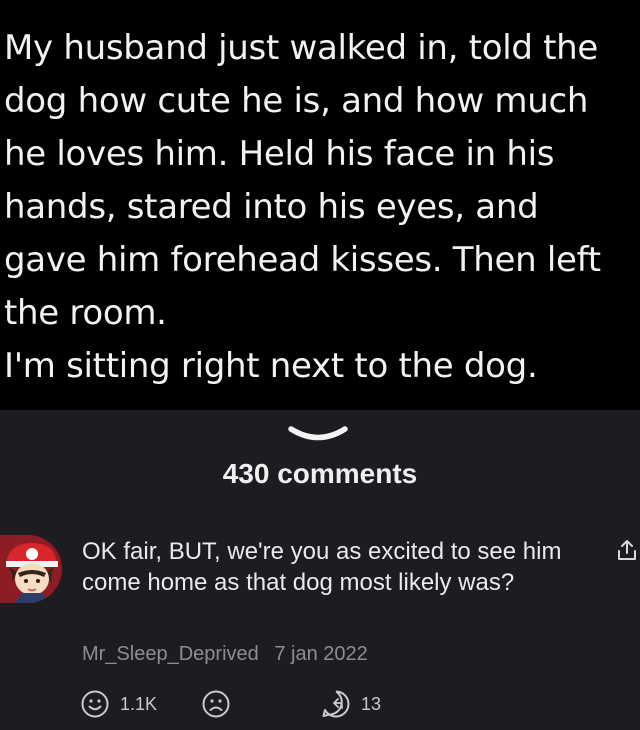 The height and width of the screenshot is (730, 640). Describe the element at coordinates (95, 704) in the screenshot. I see `smile-icon` at that location.